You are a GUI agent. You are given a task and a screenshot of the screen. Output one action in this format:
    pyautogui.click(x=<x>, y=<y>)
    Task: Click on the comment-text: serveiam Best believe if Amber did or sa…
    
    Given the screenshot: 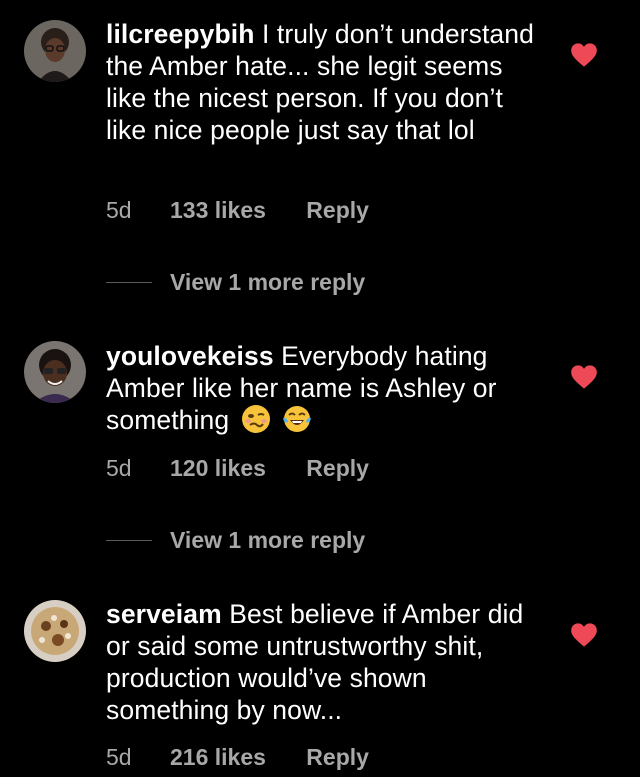 What is the action you would take?
    pyautogui.click(x=326, y=662)
    